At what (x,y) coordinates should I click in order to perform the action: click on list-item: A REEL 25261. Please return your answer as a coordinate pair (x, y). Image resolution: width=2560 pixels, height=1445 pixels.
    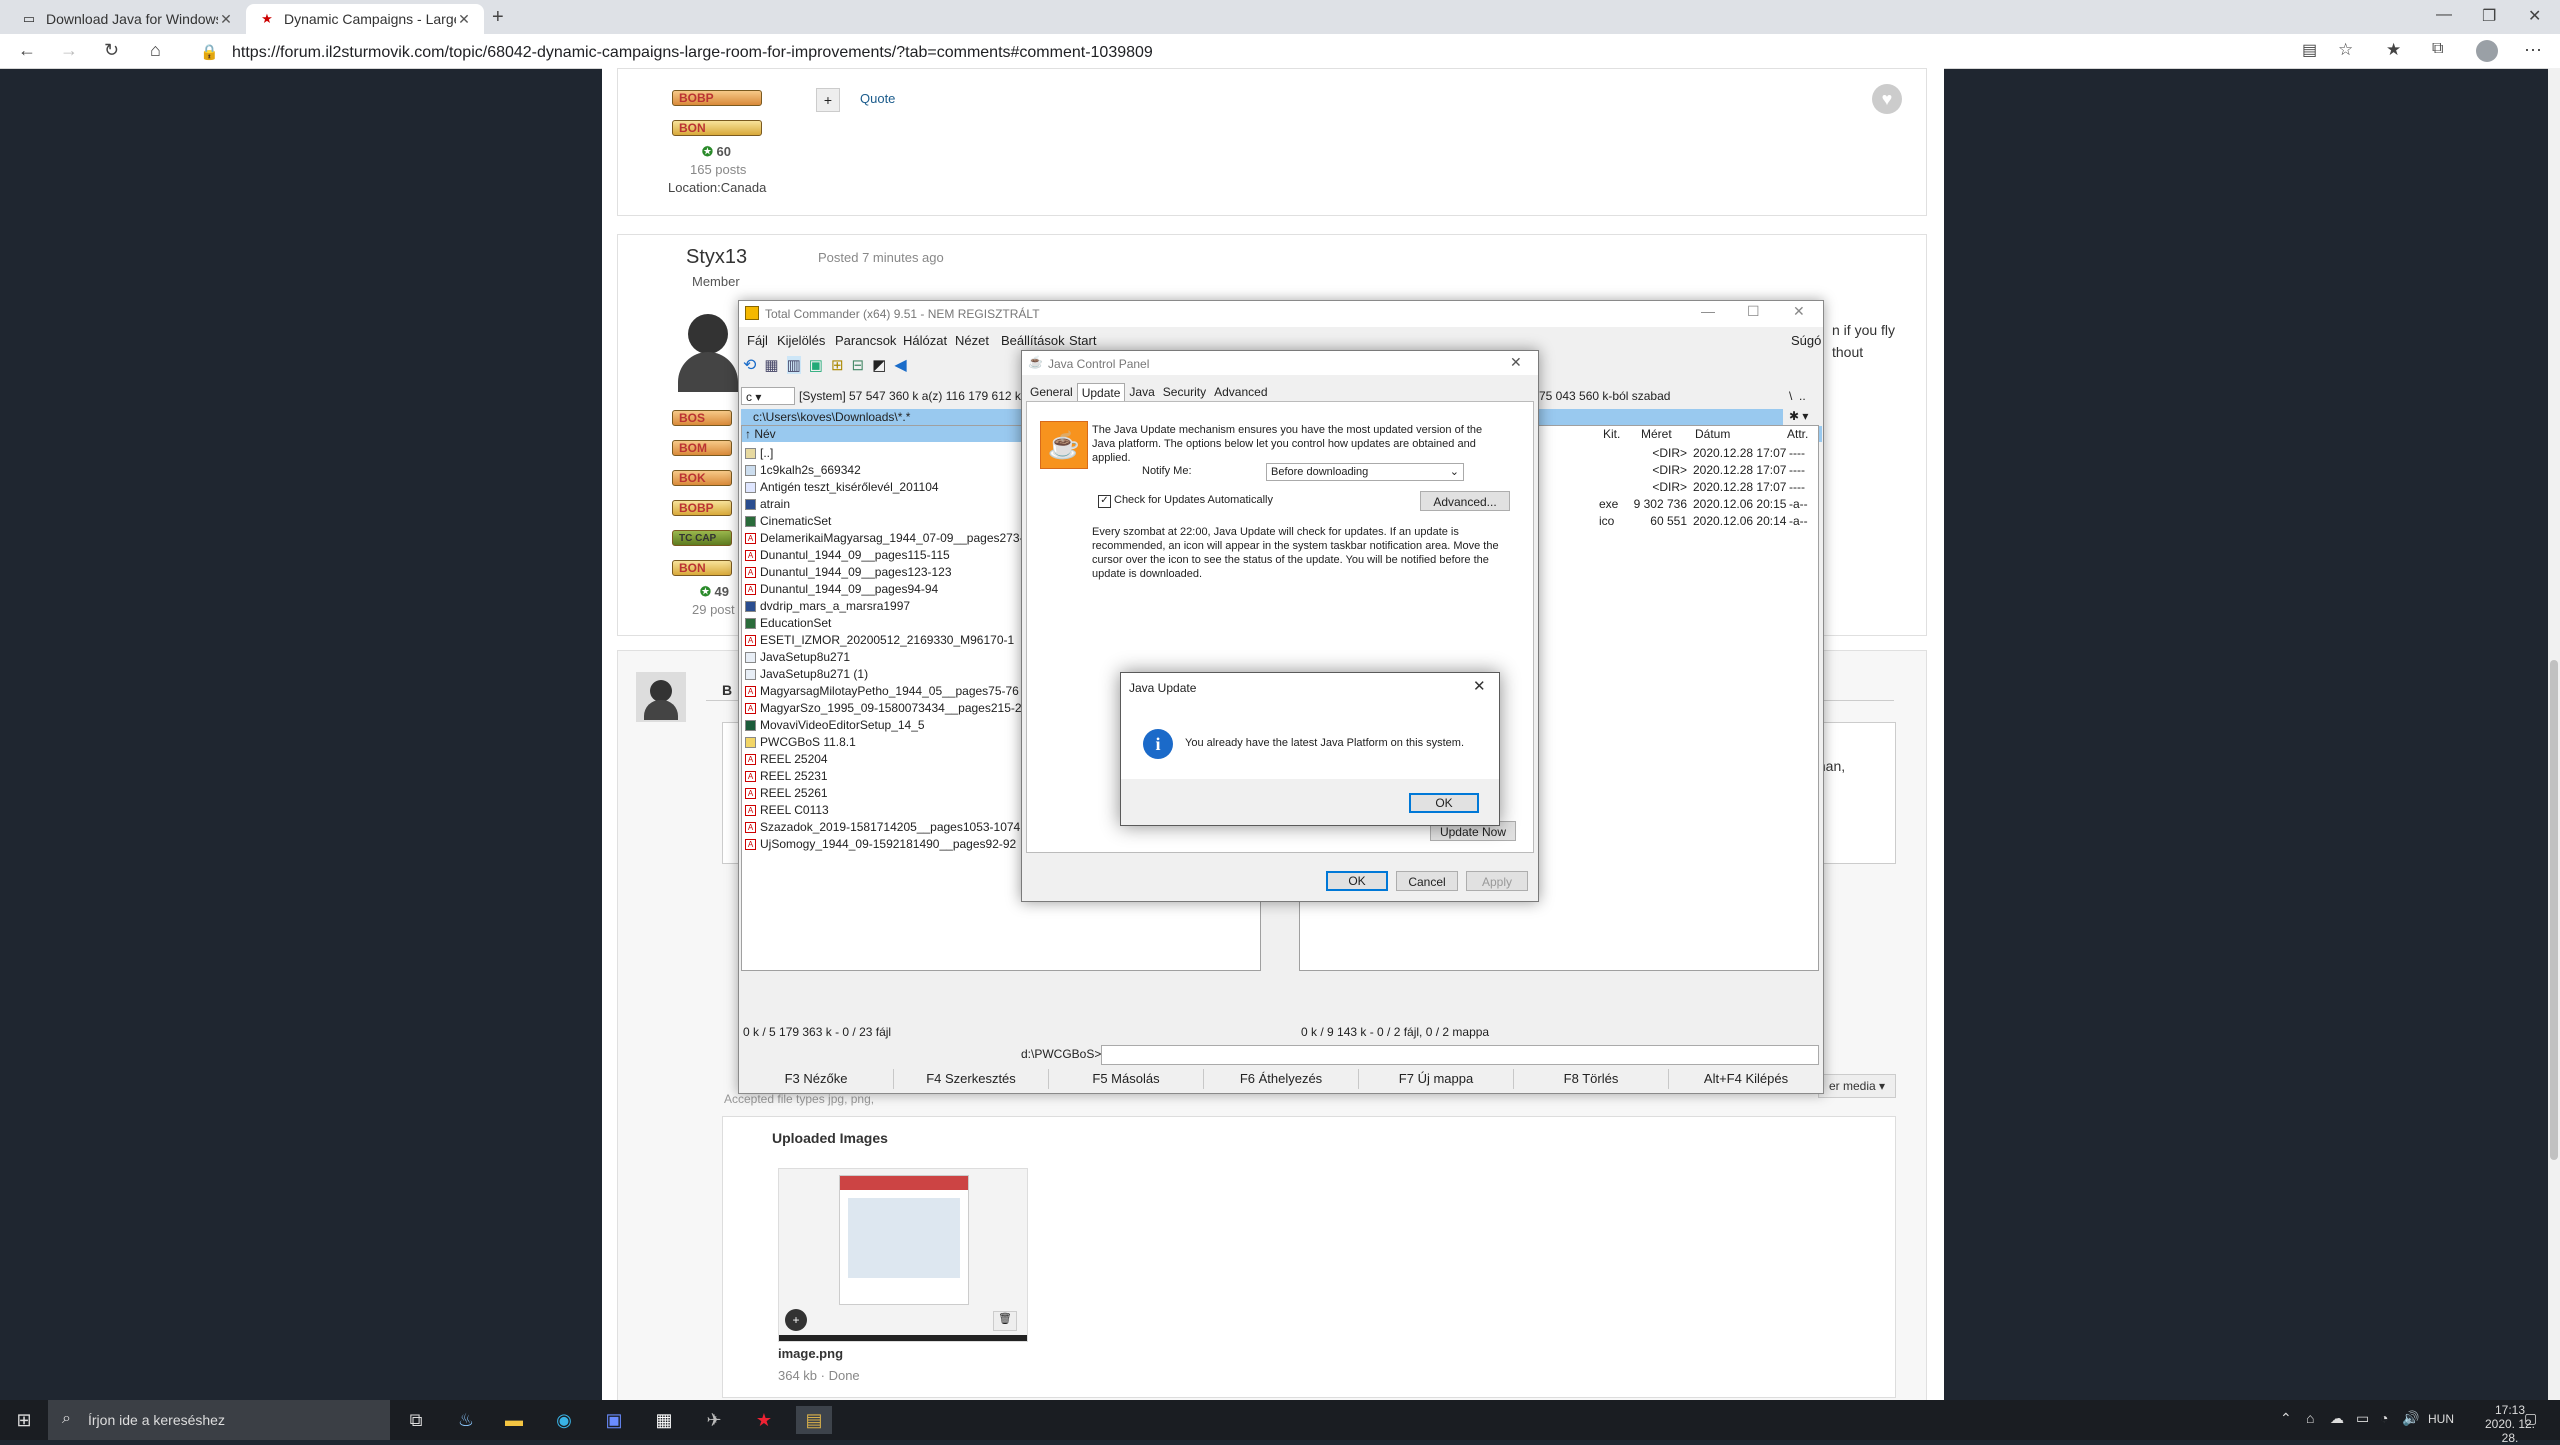
    Looking at the image, I should click on (865, 793).